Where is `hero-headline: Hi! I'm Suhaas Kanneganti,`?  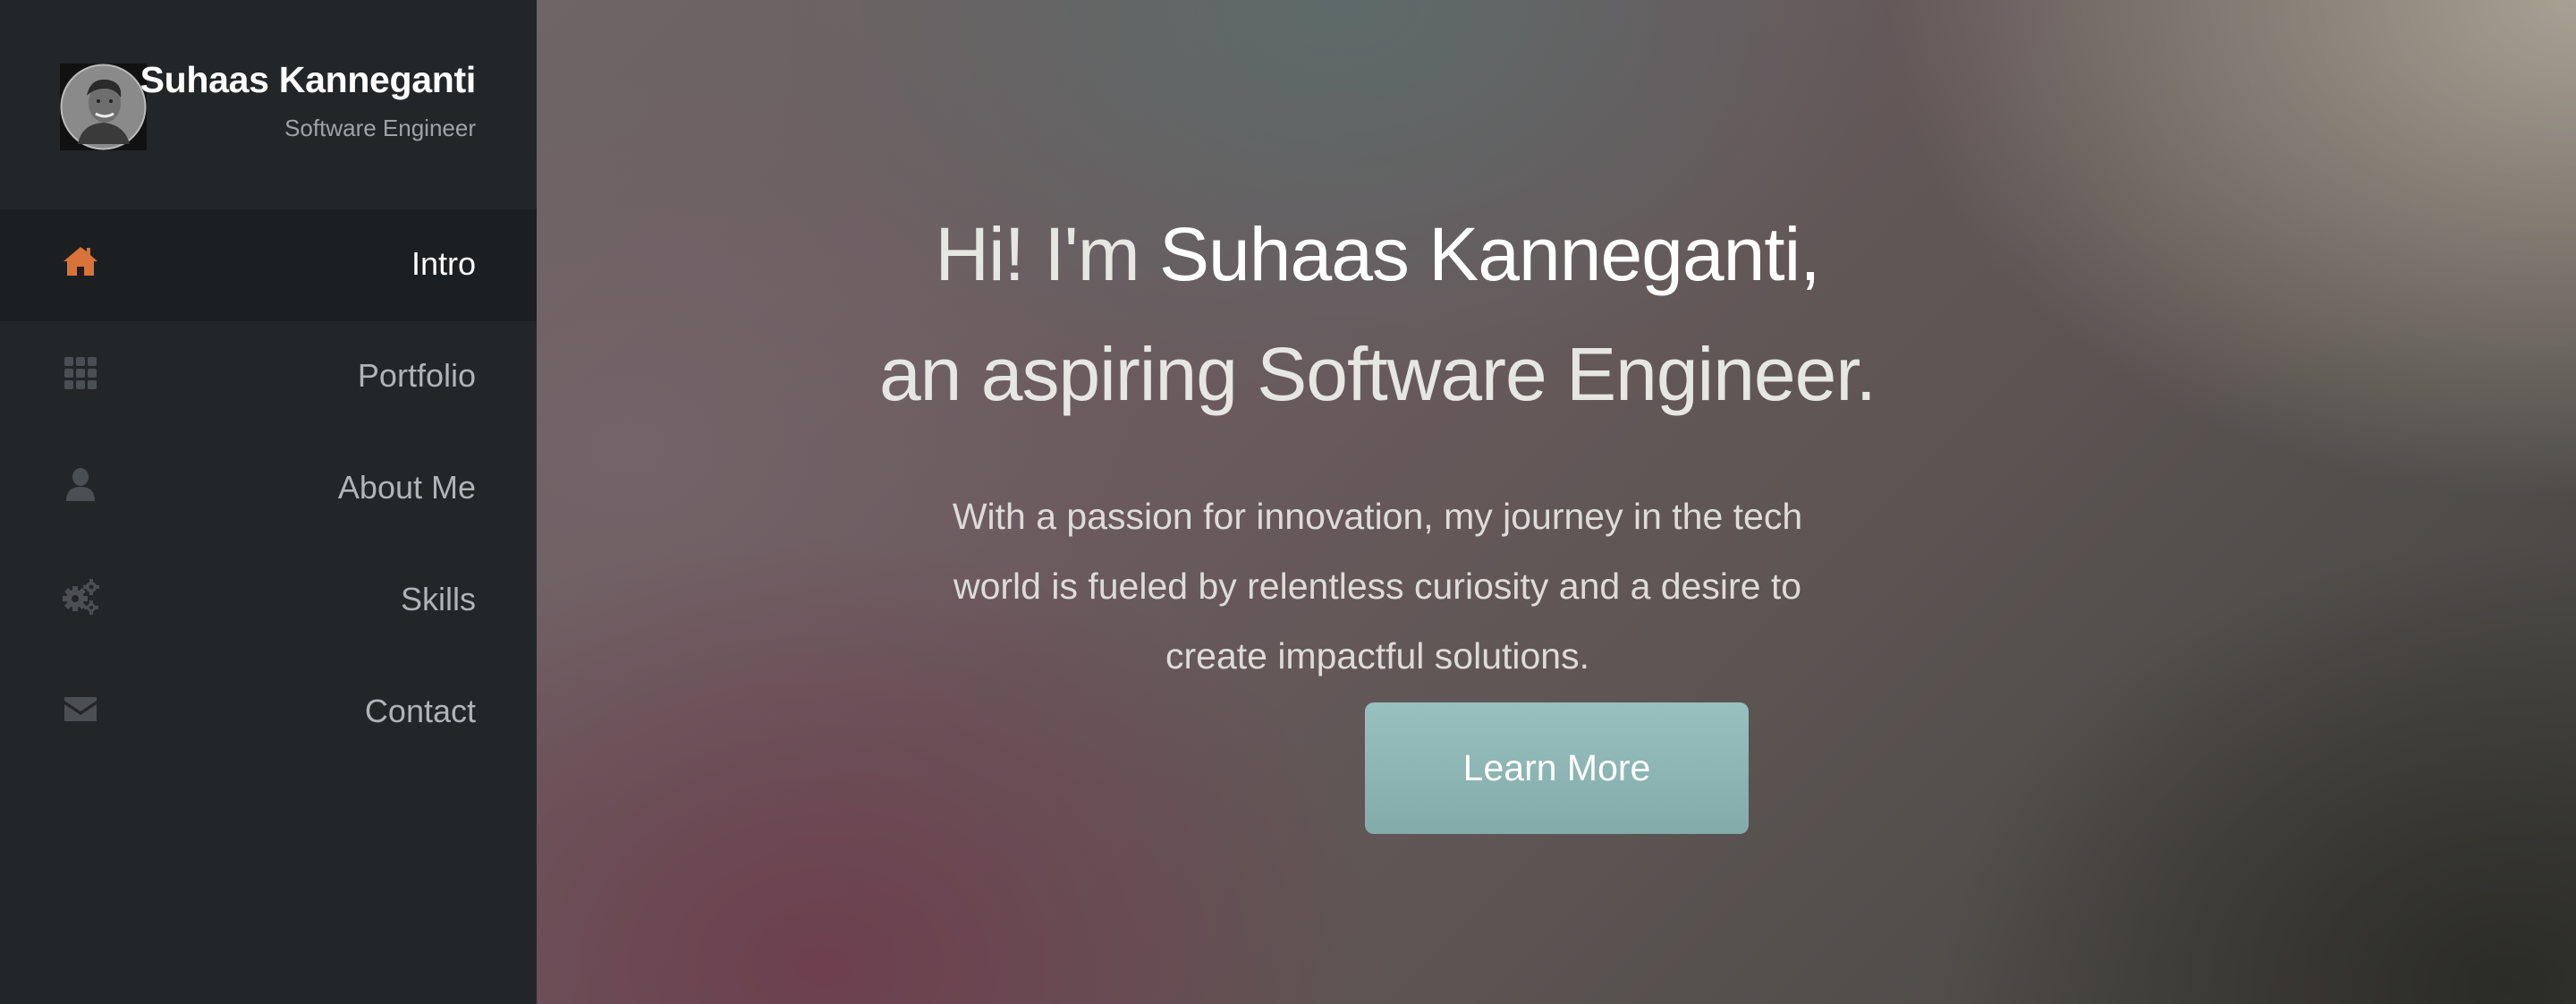
hero-headline: Hi! I'm Suhaas Kanneganti, is located at coordinates (1377, 254).